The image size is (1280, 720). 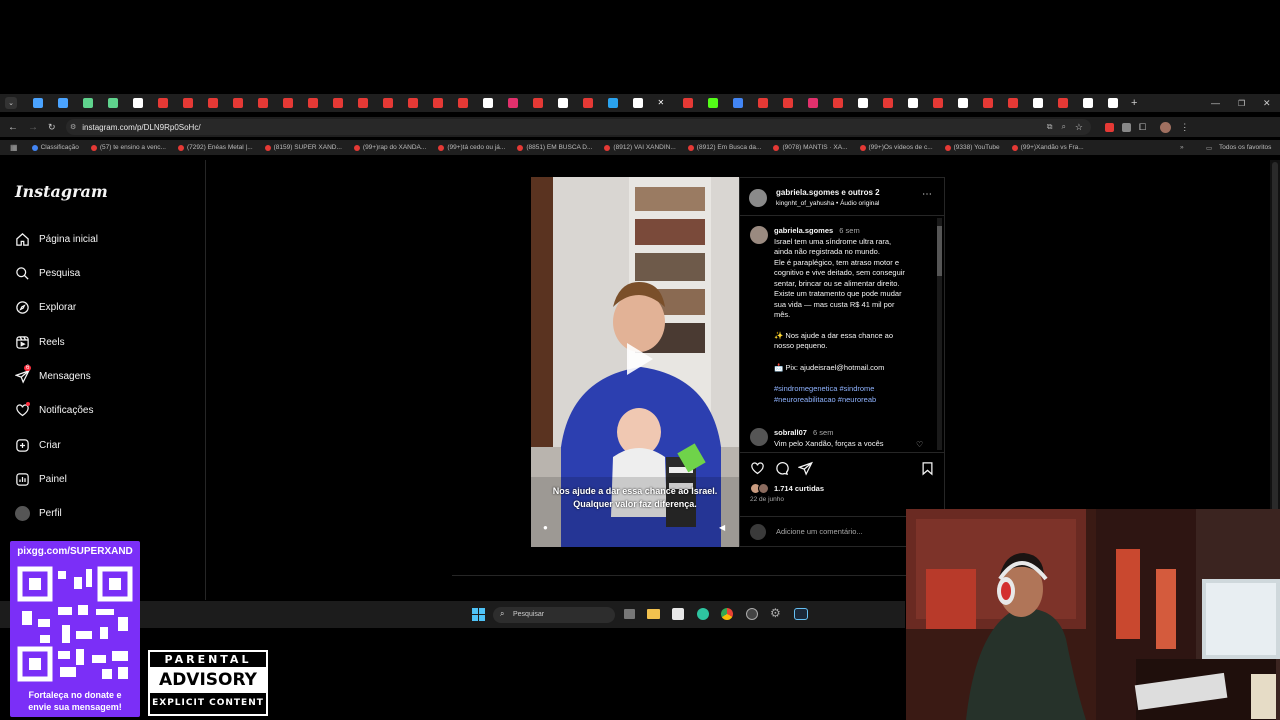 What do you see at coordinates (722, 527) in the screenshot?
I see `mute-icon: ◀` at bounding box center [722, 527].